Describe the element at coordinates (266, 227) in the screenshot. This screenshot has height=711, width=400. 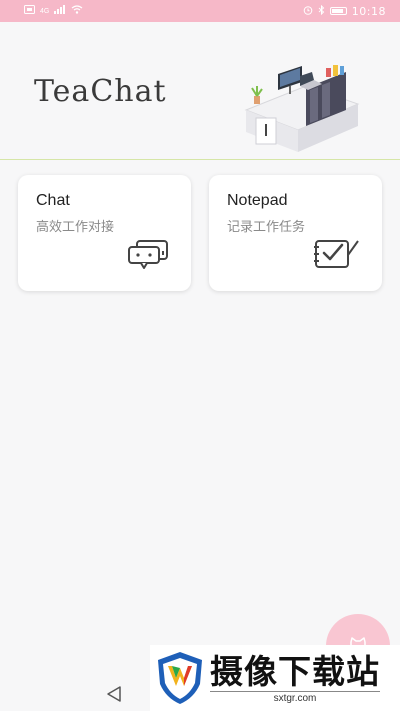
I see `notepad-card-description: 记录工作任务` at that location.